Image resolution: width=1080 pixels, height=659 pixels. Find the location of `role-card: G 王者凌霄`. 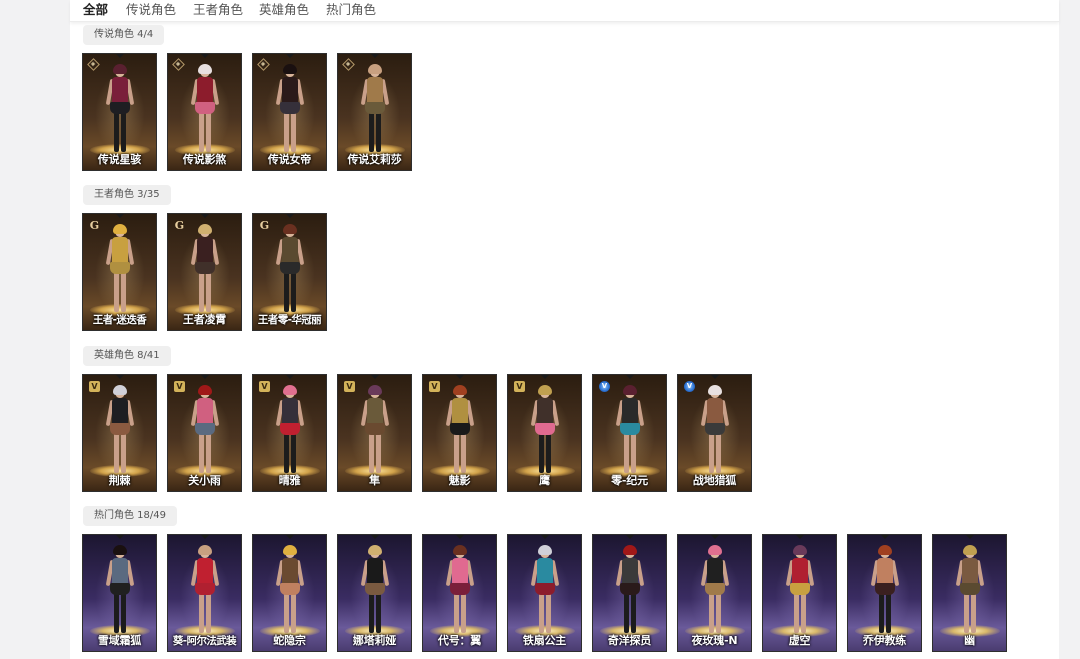

role-card: G 王者凌霄 is located at coordinates (204, 272).